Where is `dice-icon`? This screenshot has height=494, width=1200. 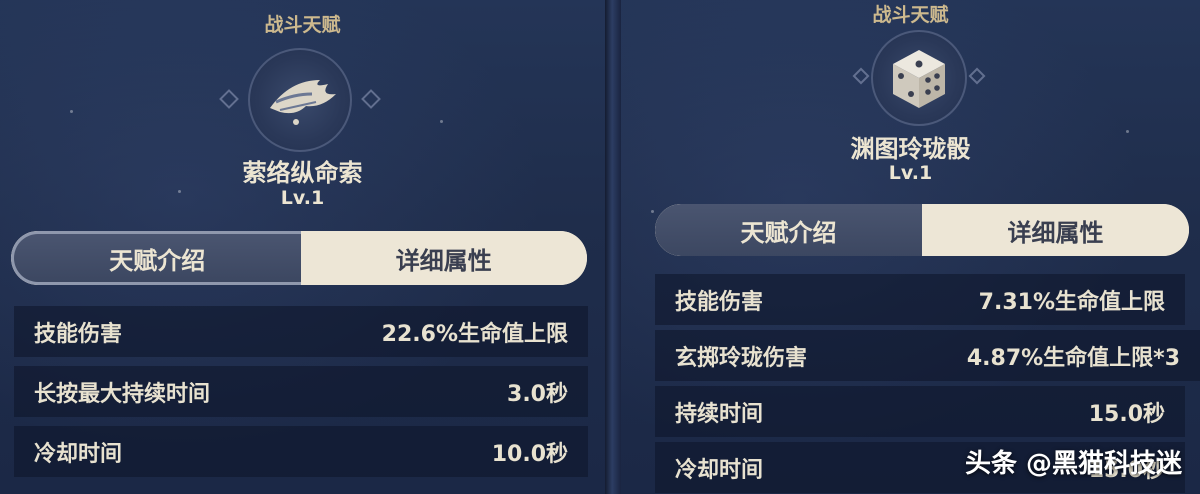
dice-icon is located at coordinates (919, 79).